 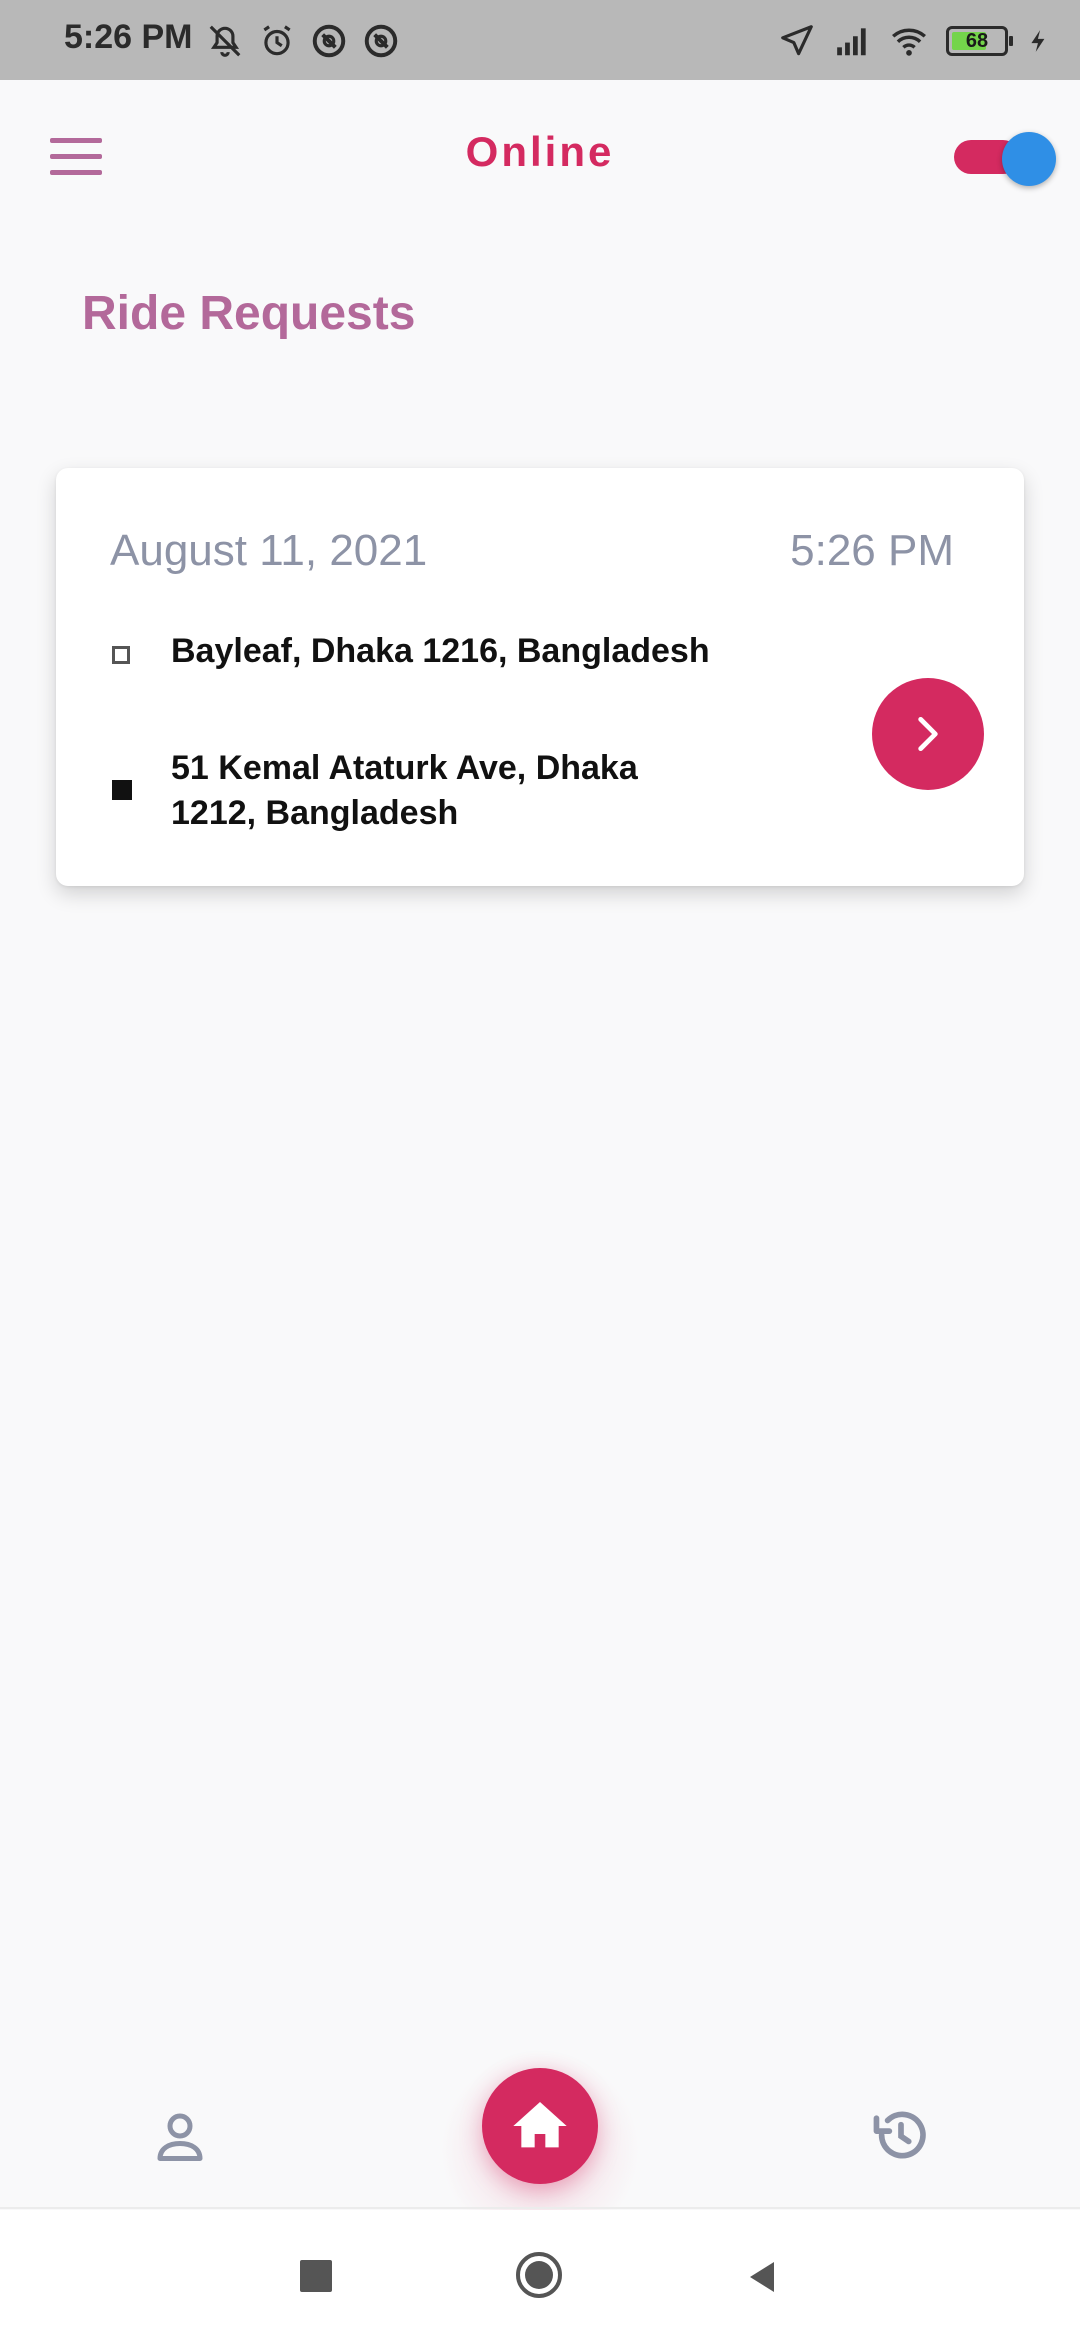 What do you see at coordinates (1038, 41) in the screenshot?
I see `charging-icon` at bounding box center [1038, 41].